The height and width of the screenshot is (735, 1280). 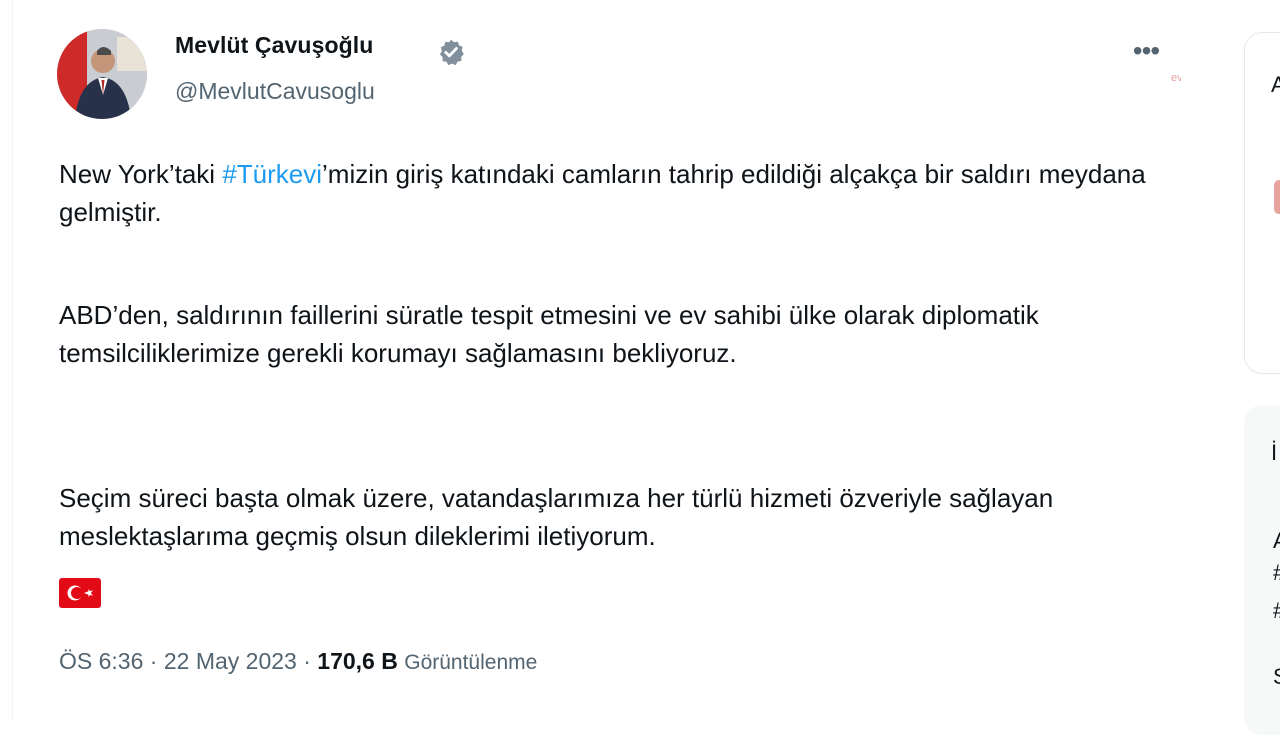 What do you see at coordinates (141, 174) in the screenshot?
I see `paragraph-1-start: New York’taki` at bounding box center [141, 174].